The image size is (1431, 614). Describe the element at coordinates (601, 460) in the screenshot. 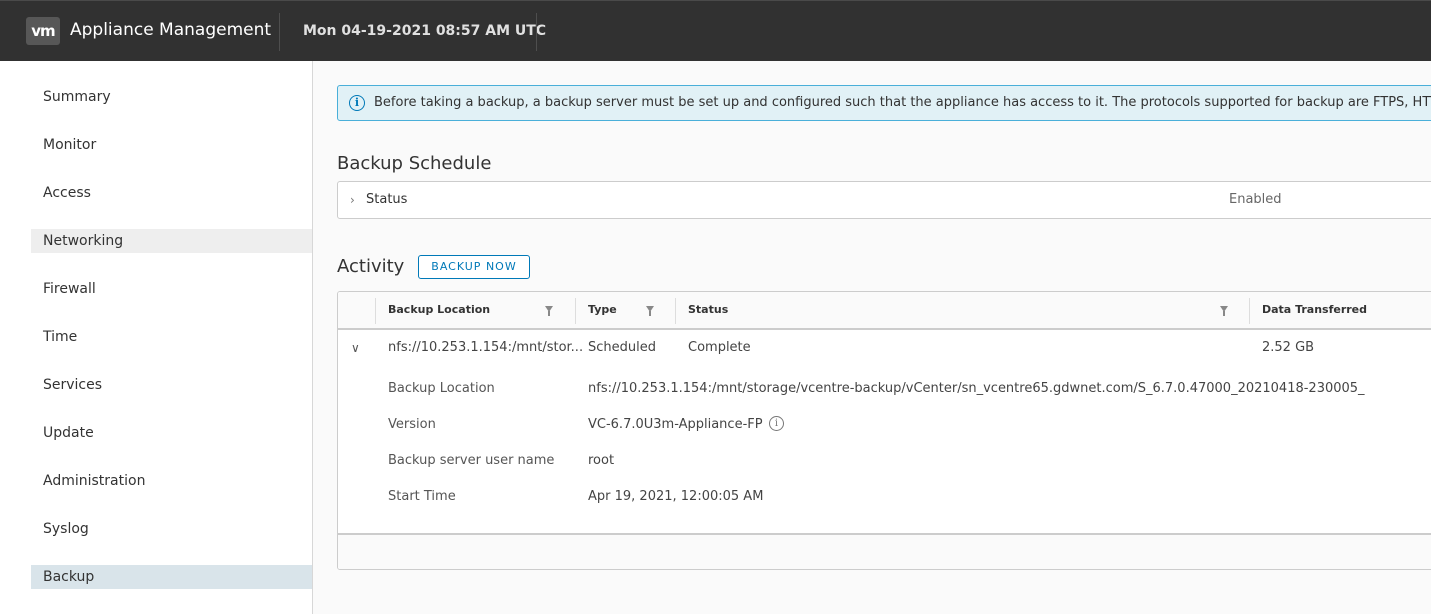

I see `detail-value-user-name: root` at that location.